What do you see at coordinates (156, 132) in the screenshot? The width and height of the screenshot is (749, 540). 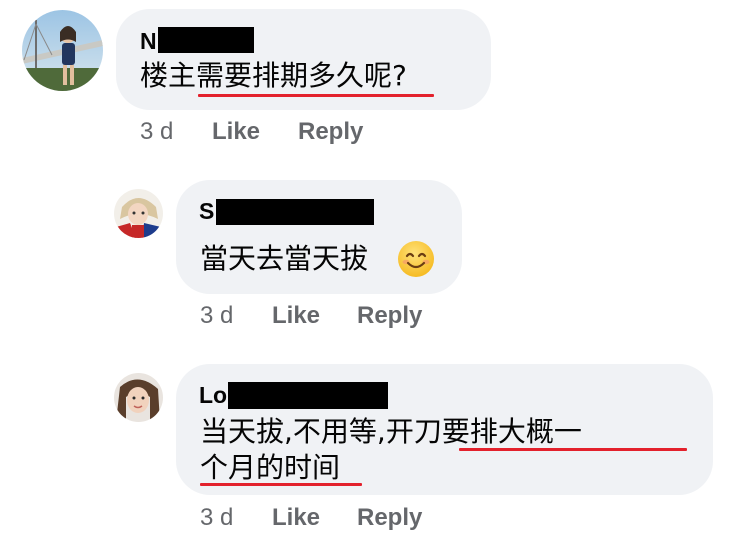 I see `comment-time-1: 3 d` at bounding box center [156, 132].